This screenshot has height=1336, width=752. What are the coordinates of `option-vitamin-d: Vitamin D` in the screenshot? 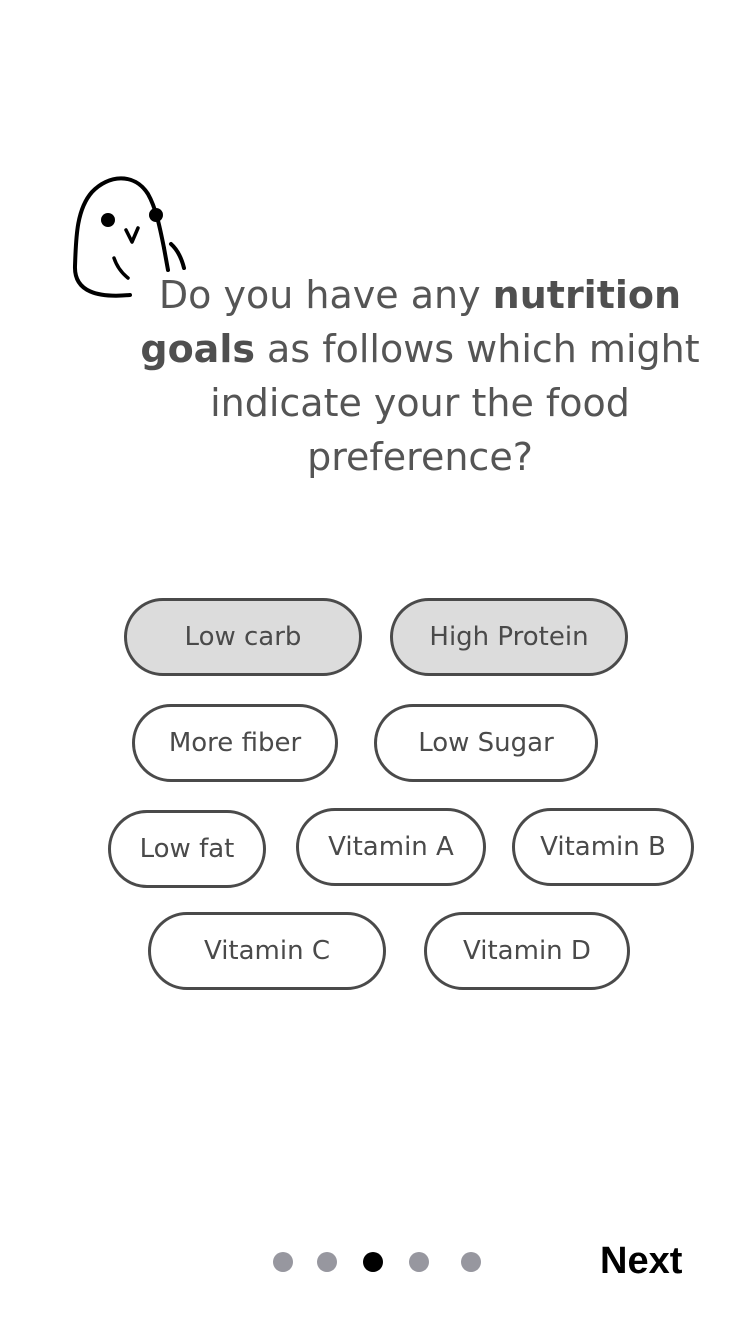 It's located at (527, 951).